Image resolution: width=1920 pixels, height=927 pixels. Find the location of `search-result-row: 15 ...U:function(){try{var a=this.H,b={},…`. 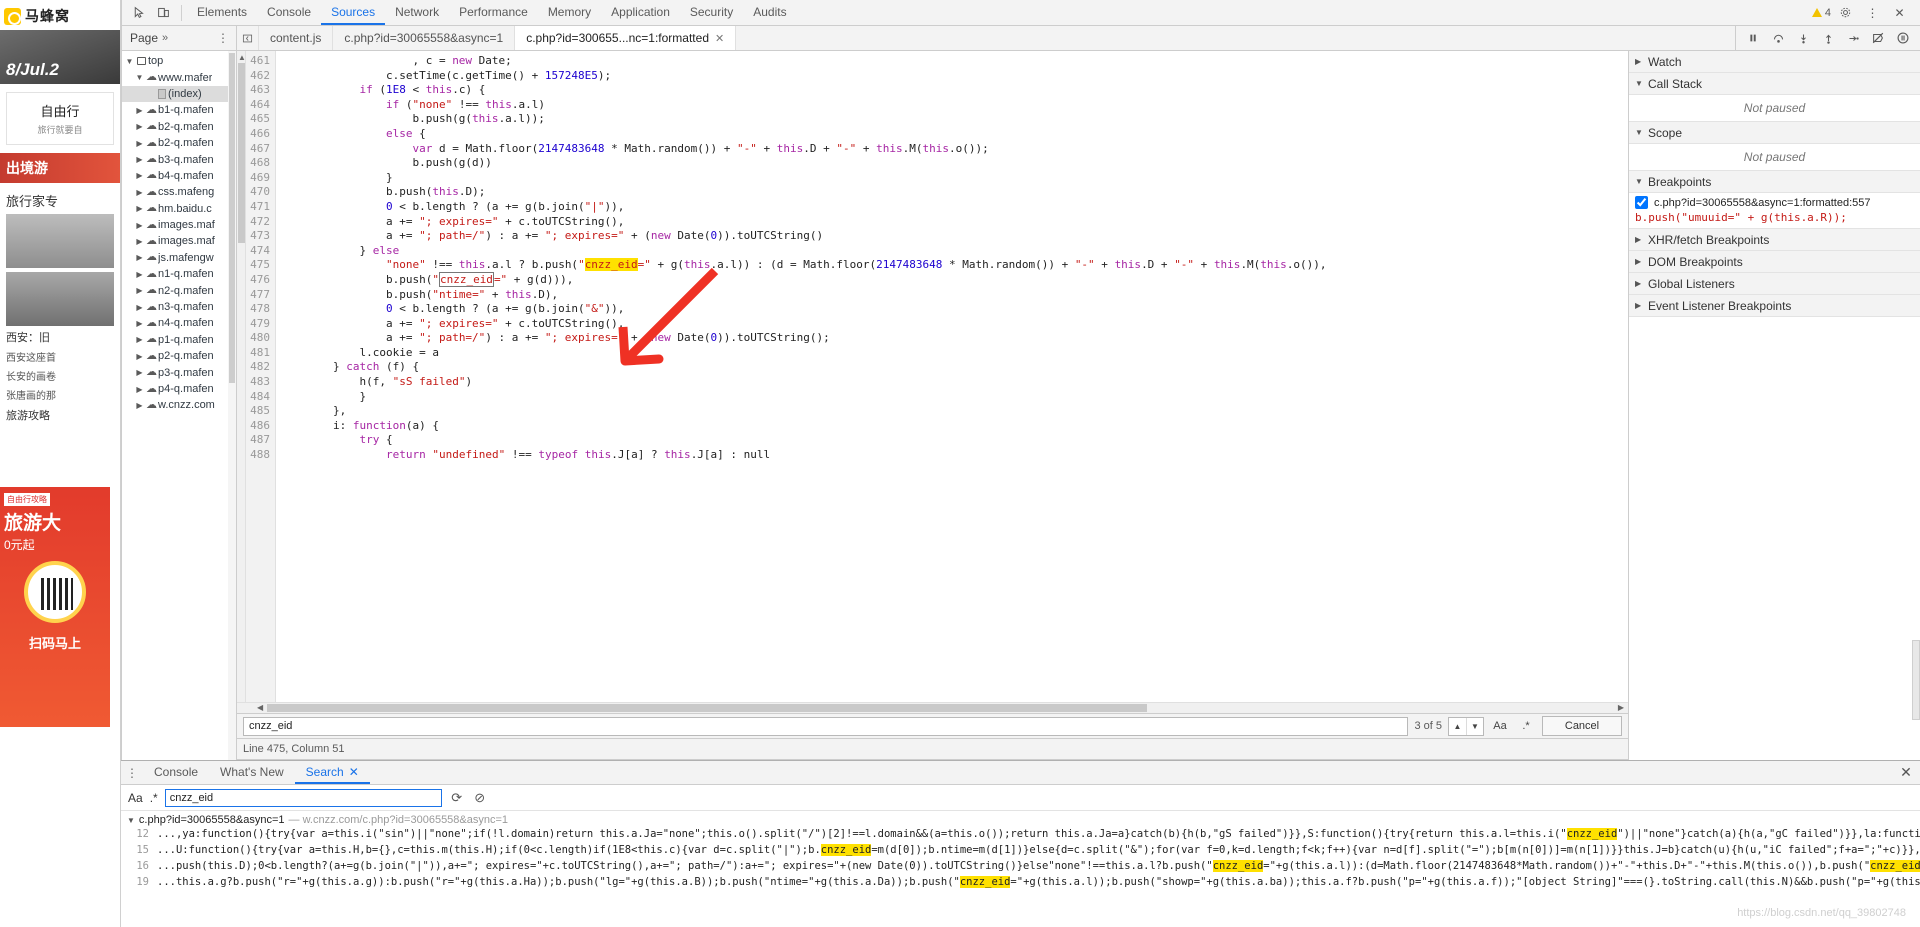

search-result-row: 15 ...U:function(){try{var a=this.H,b={},… is located at coordinates (1020, 850).